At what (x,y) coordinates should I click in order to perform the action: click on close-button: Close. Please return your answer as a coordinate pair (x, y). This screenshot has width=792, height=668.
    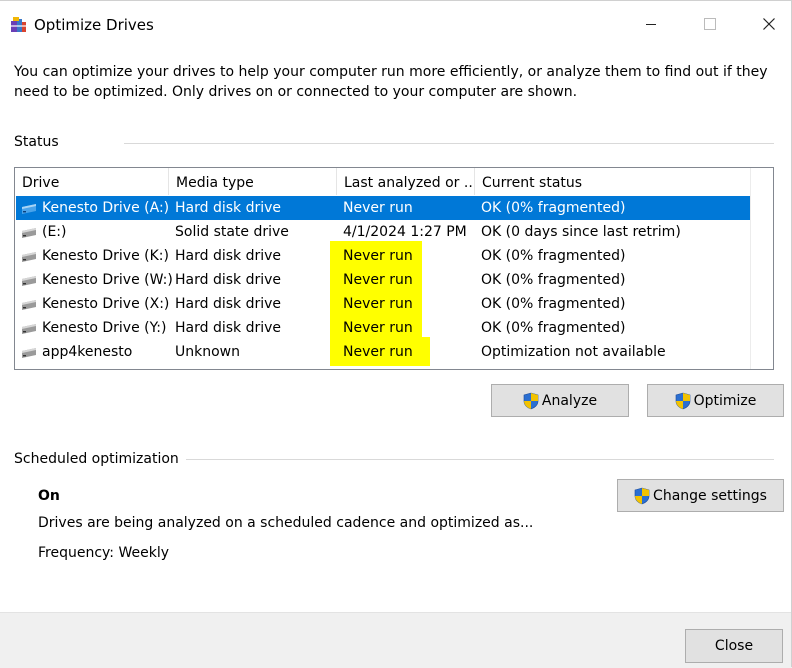
    Looking at the image, I should click on (734, 646).